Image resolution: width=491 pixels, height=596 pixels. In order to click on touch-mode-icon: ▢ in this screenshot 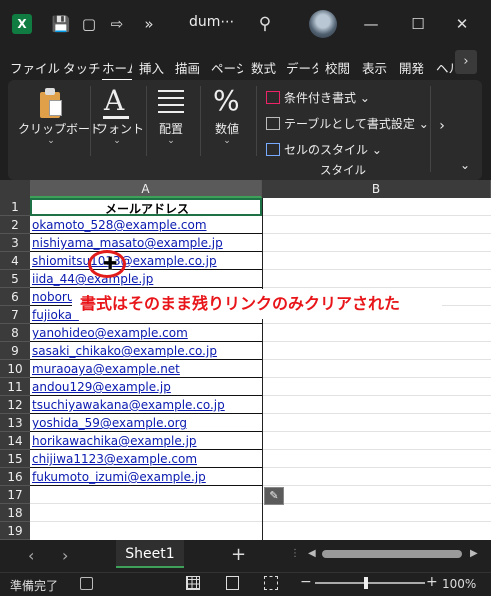, I will do `click(89, 24)`.